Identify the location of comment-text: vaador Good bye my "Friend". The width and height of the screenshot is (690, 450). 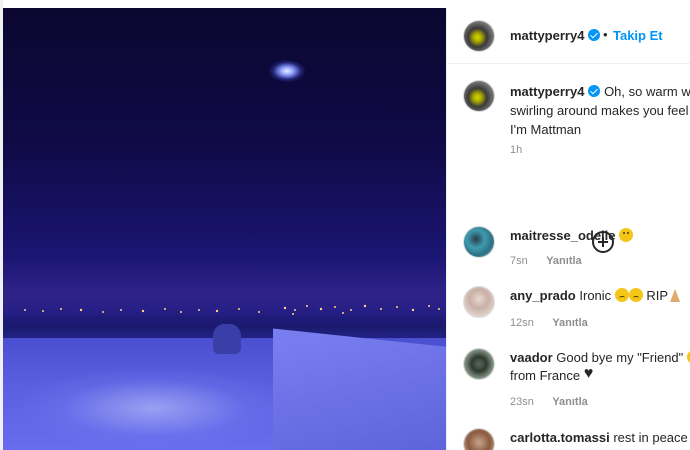
(600, 358).